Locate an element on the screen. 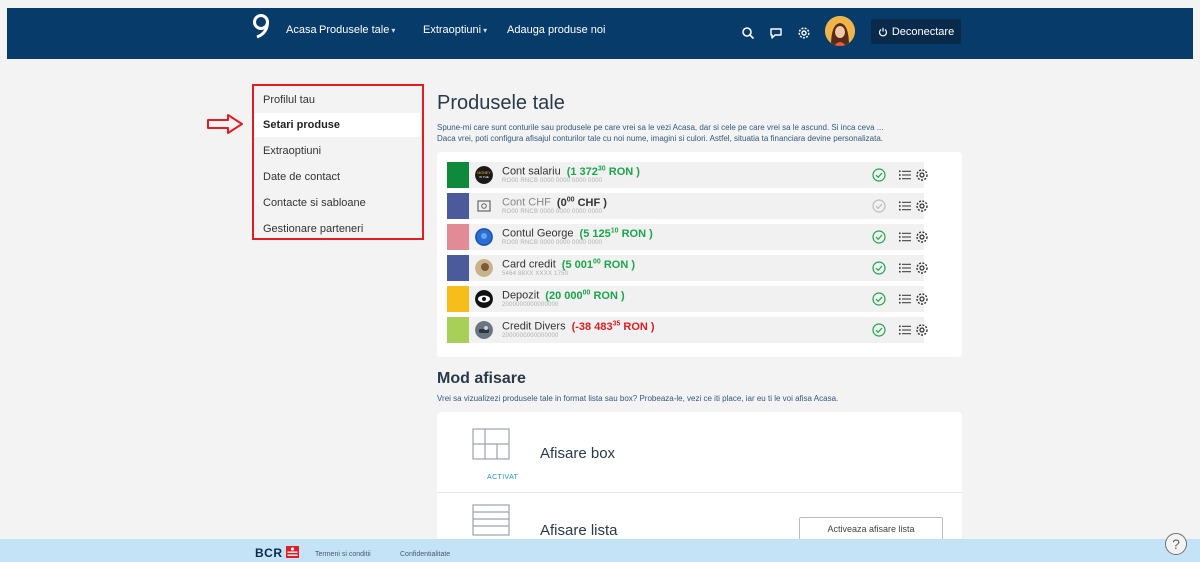 The width and height of the screenshot is (1200, 562). nav-home-label: Acasa is located at coordinates (301, 30).